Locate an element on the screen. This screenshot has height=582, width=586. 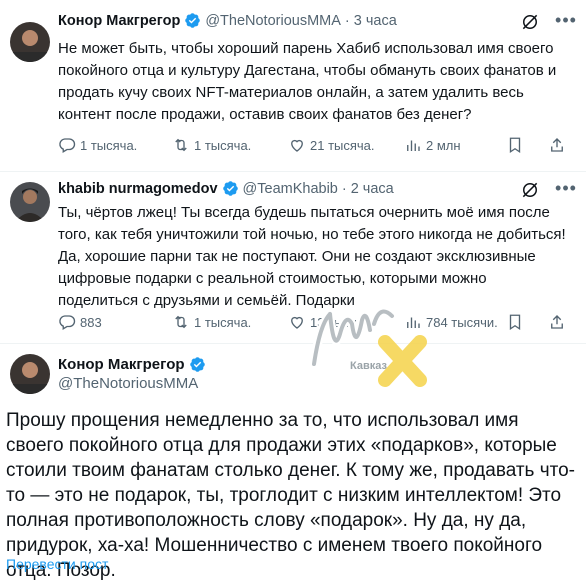
like-button: 13 тысяч. is located at coordinates (327, 322).